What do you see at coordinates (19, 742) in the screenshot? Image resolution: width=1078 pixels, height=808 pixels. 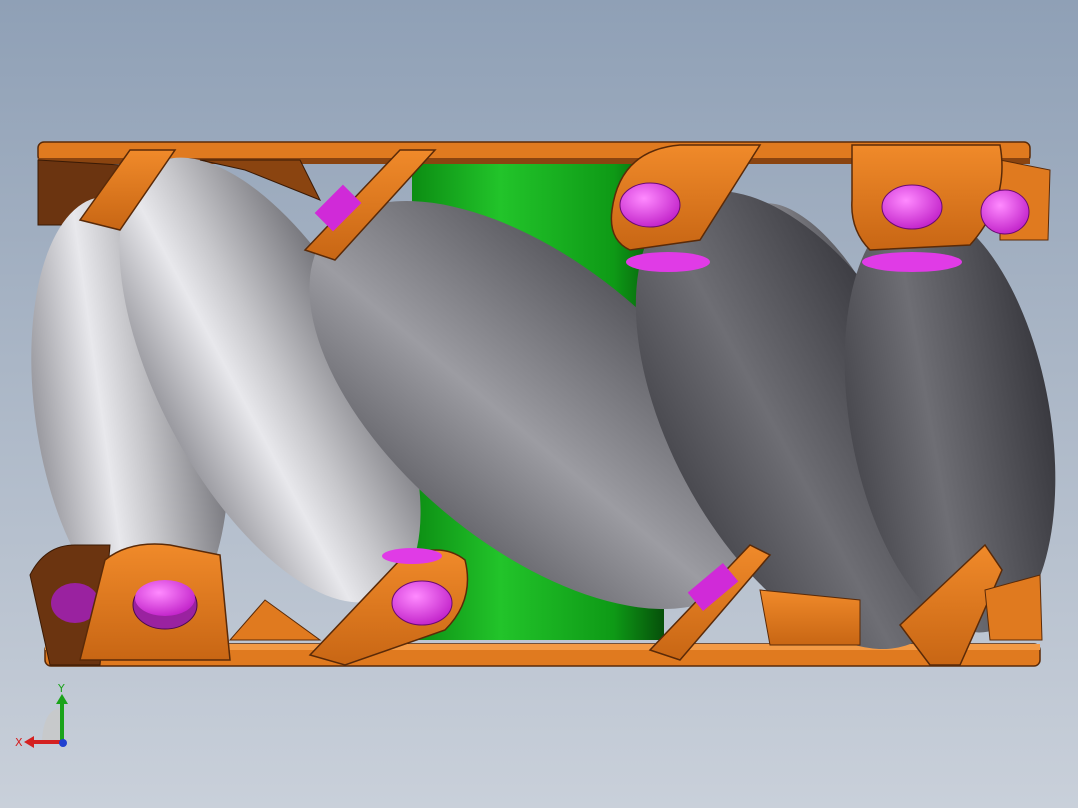 I see `triad-x-label: X` at bounding box center [19, 742].